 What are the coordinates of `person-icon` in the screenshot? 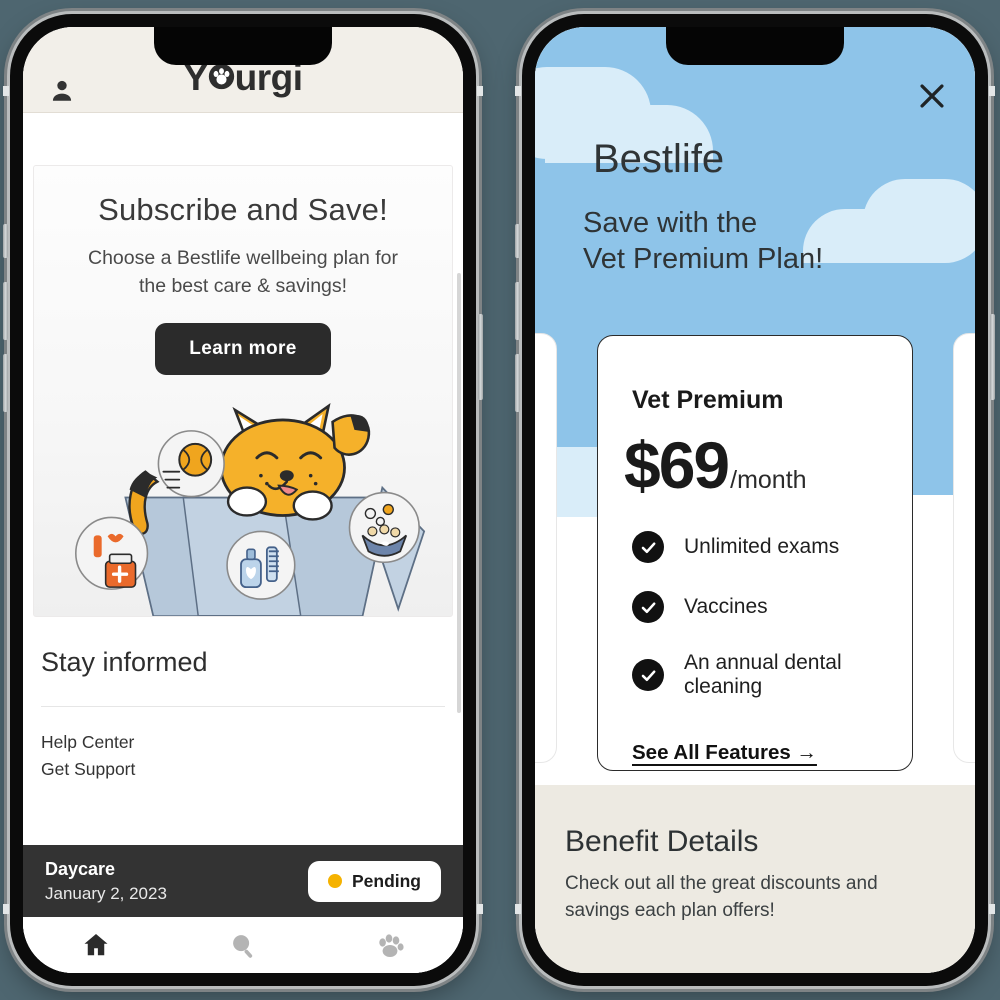 It's located at (62, 91).